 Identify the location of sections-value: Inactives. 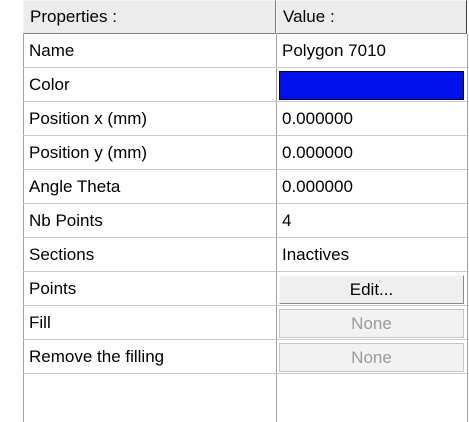
(372, 255).